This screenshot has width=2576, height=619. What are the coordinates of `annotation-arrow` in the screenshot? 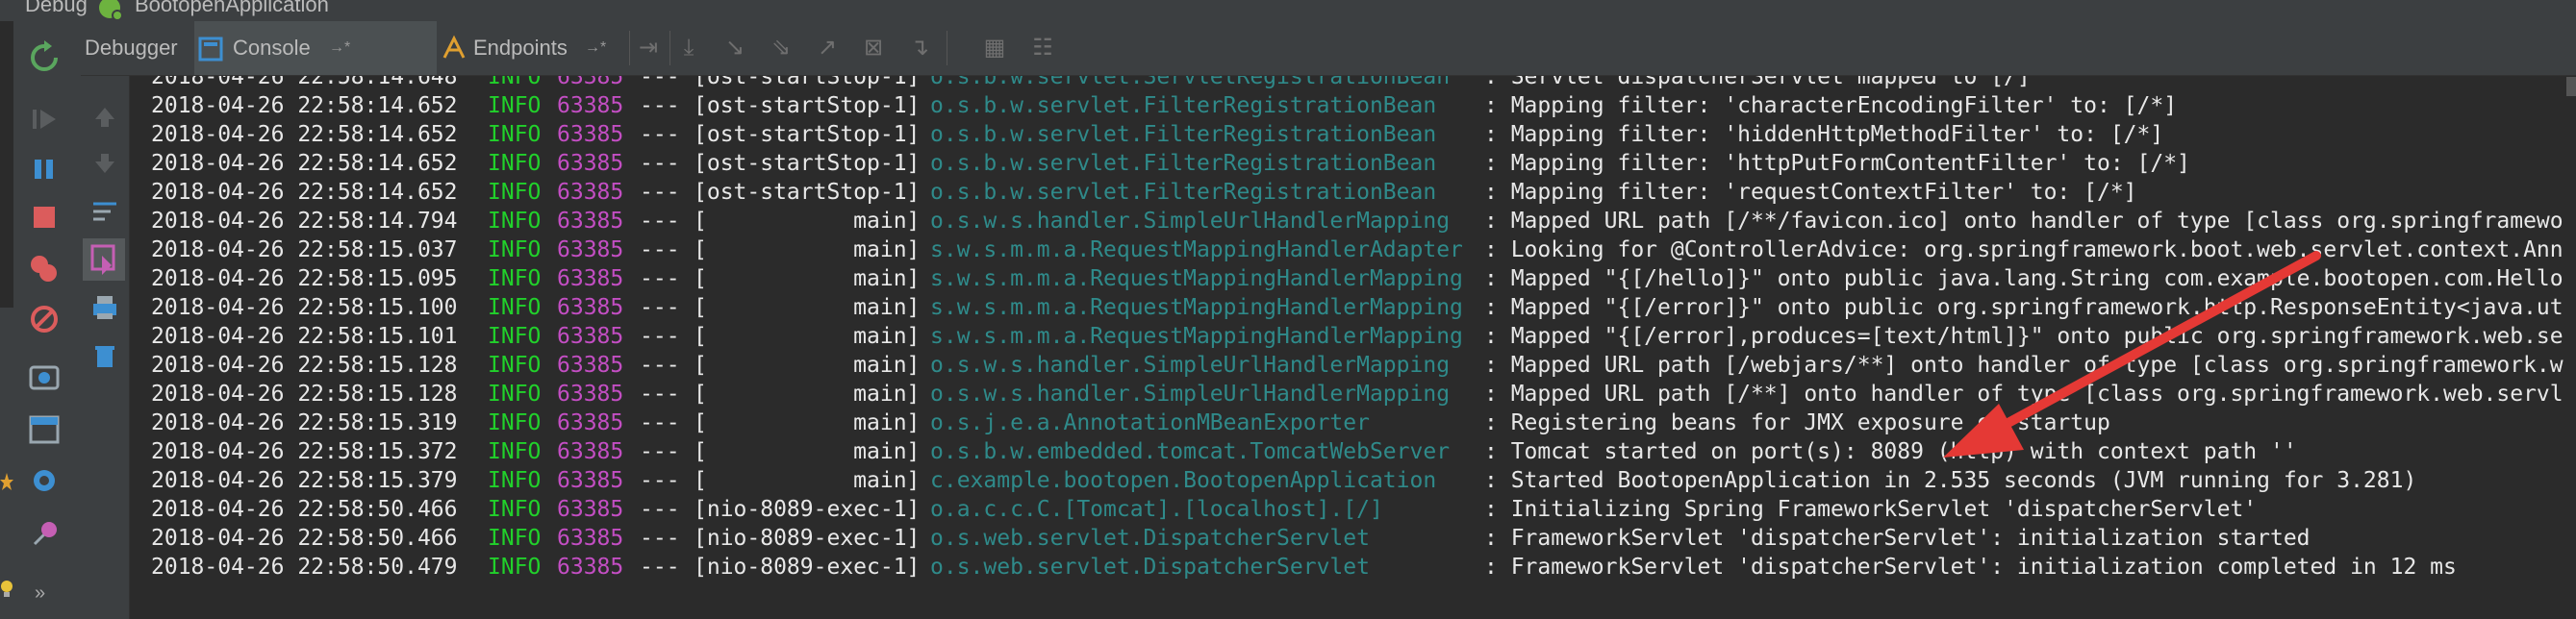 It's located at (2132, 354).